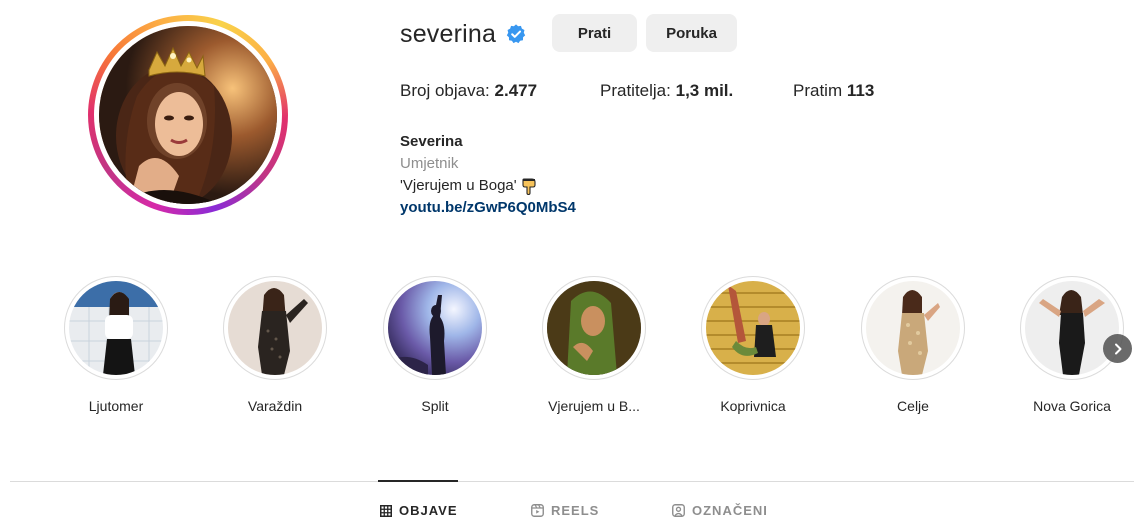  I want to click on highlights-next-button, so click(1117, 348).